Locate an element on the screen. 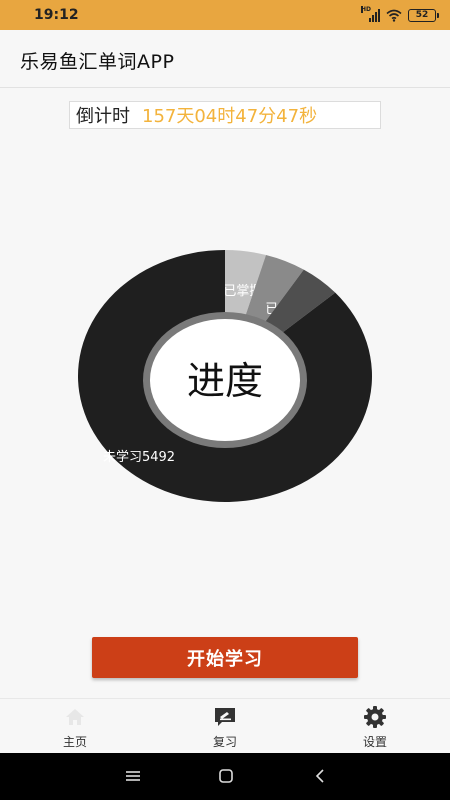 This screenshot has height=800, width=450. nav-label-settings: 设置 is located at coordinates (374, 742).